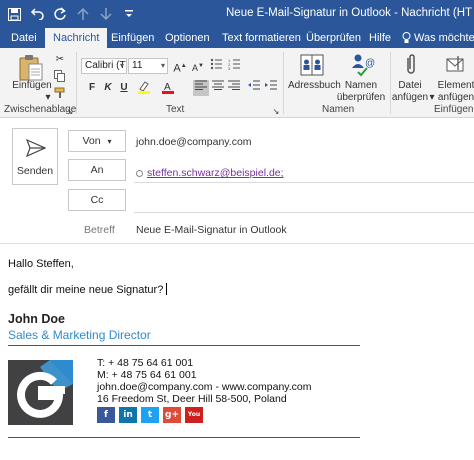 The height and width of the screenshot is (460, 474). I want to click on increase-indent-icon, so click(271, 88).